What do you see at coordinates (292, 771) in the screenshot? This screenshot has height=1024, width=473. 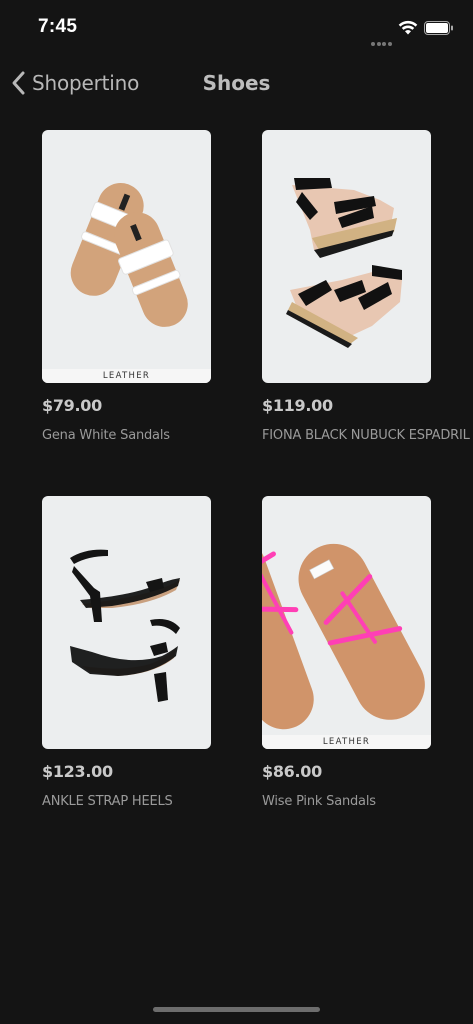 I see `product-price: $86.00` at bounding box center [292, 771].